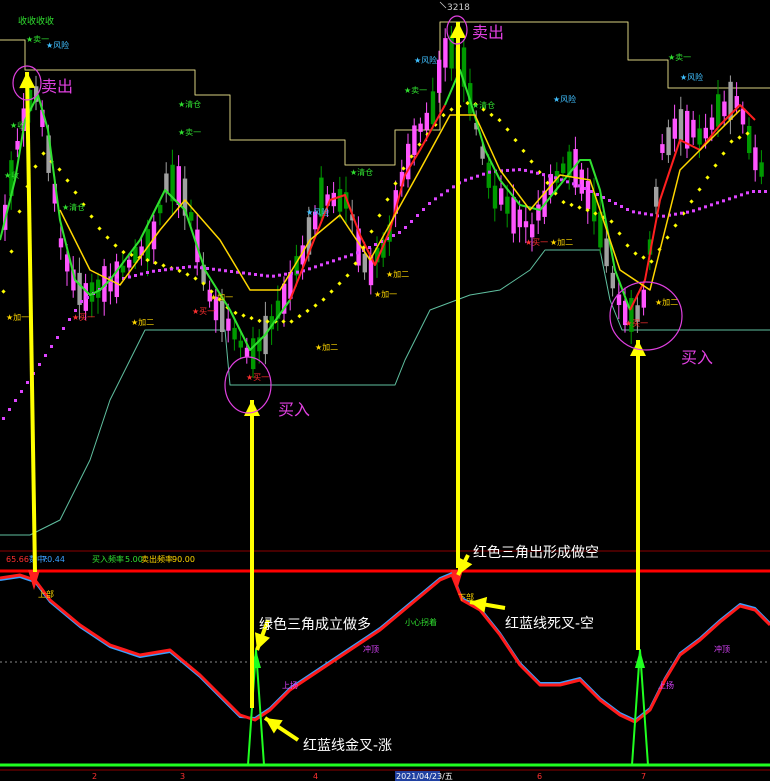 This screenshot has width=770, height=781. Describe the element at coordinates (252, 408) in the screenshot. I see `arrow-buy-1-head` at that location.